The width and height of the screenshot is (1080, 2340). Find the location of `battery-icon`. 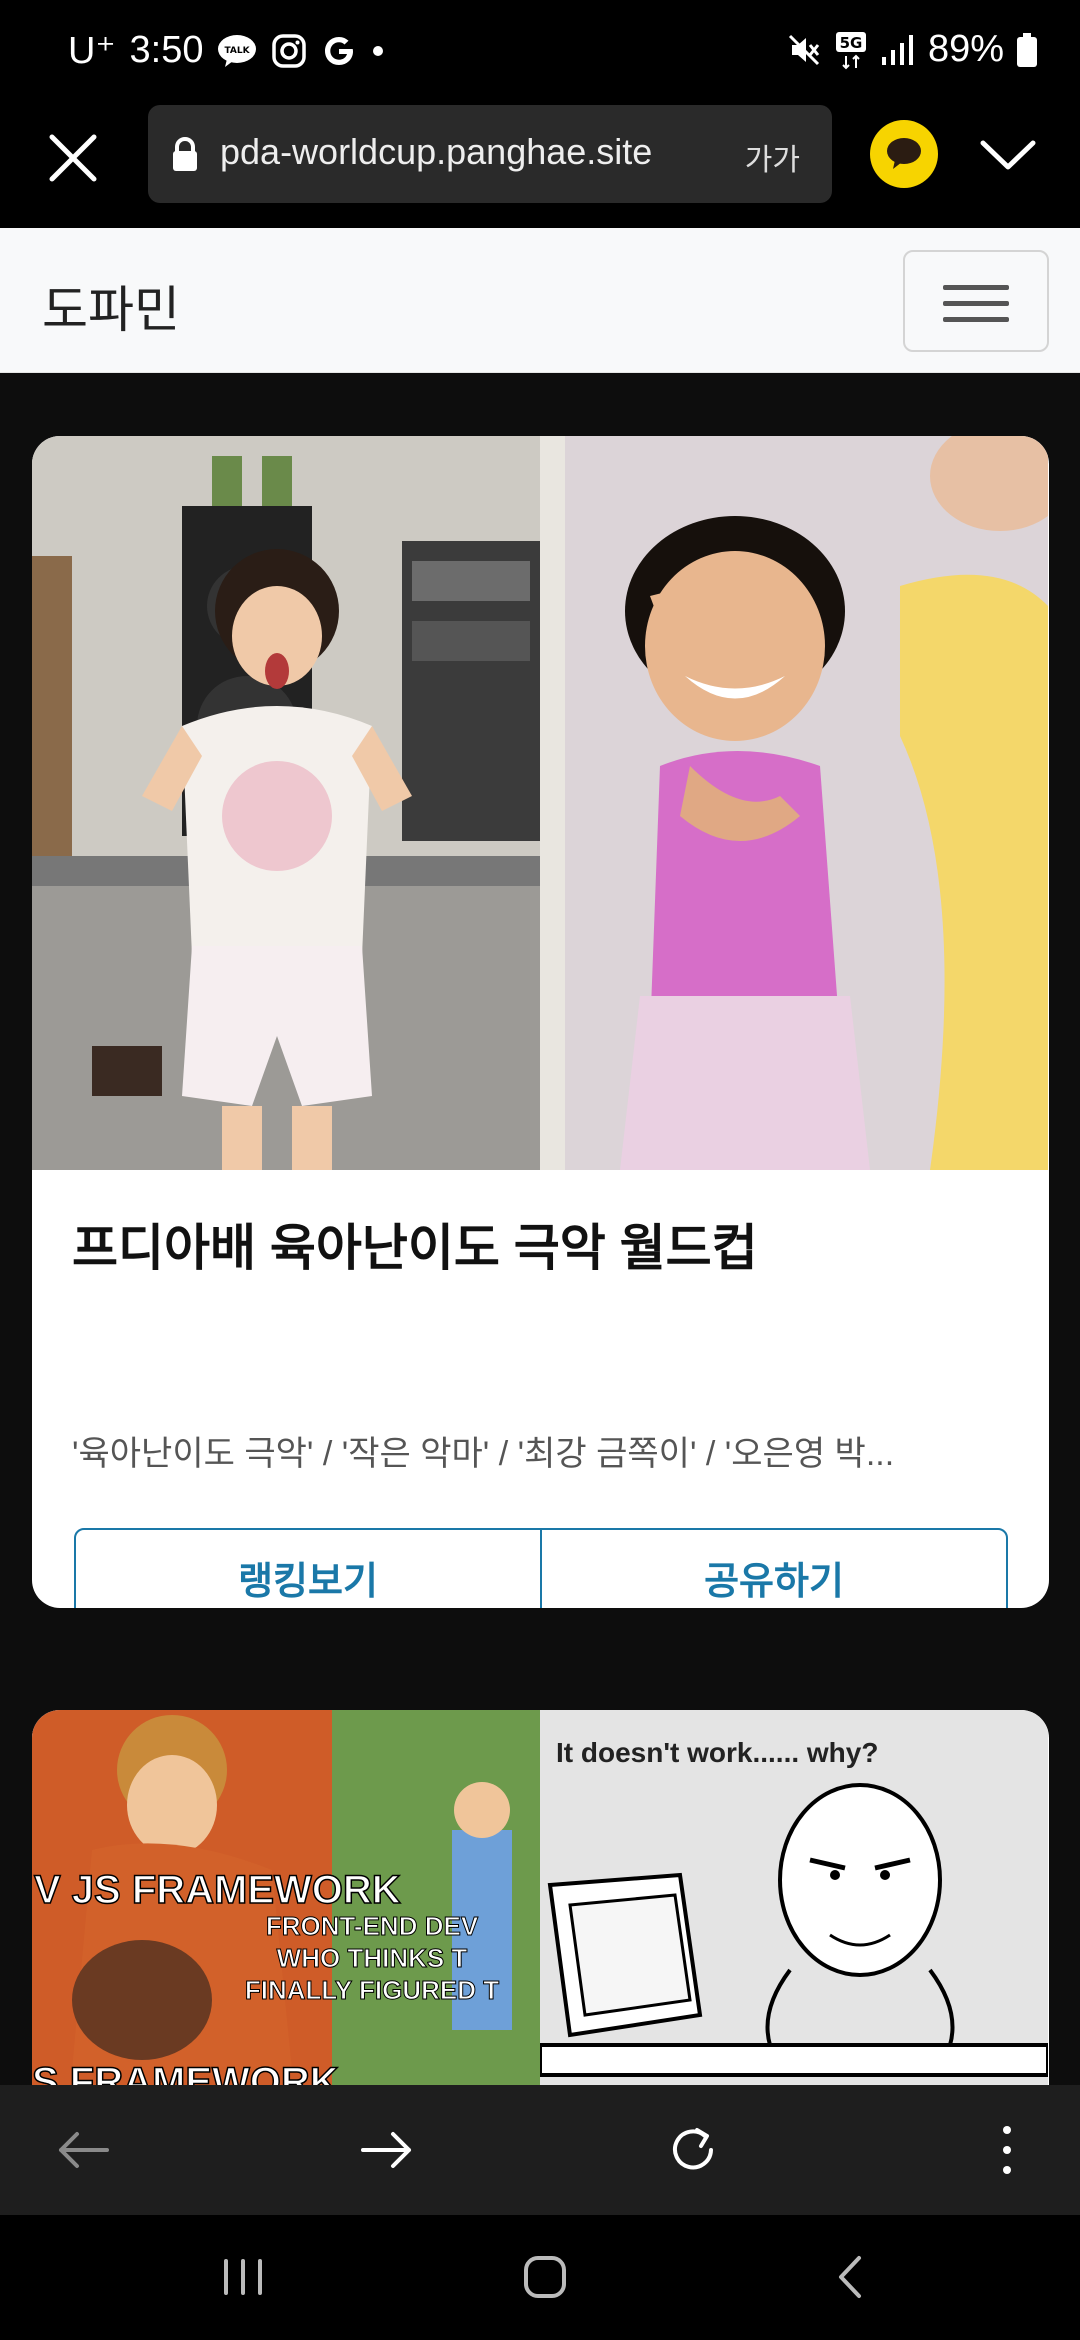

battery-icon is located at coordinates (1027, 50).